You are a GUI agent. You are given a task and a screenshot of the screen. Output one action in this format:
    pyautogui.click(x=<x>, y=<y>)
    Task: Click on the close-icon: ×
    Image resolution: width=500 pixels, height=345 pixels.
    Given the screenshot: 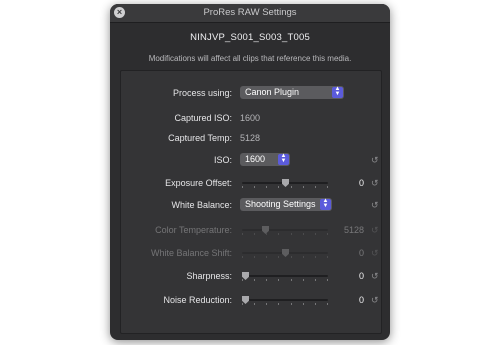 What is the action you would take?
    pyautogui.click(x=119, y=12)
    